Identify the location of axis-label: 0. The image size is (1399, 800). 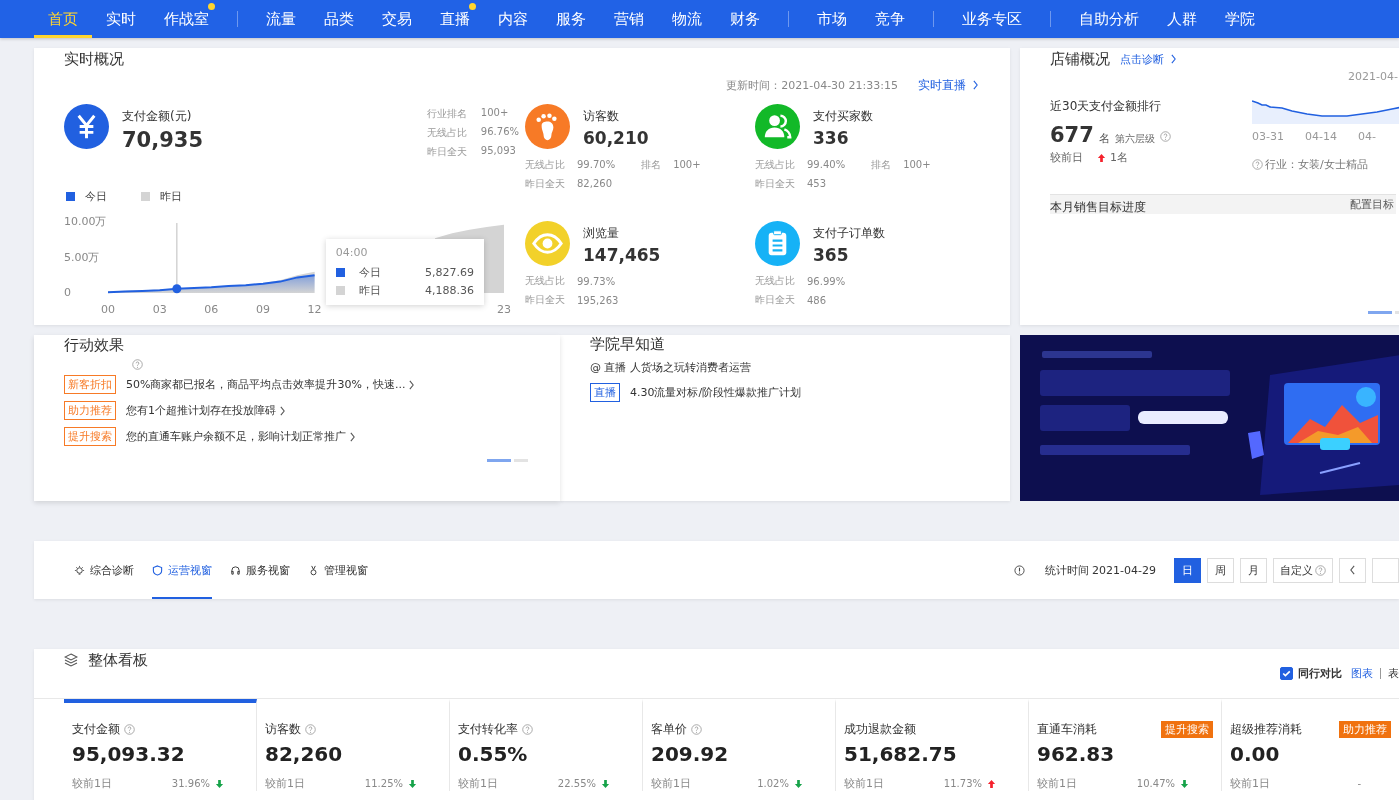
(67, 292).